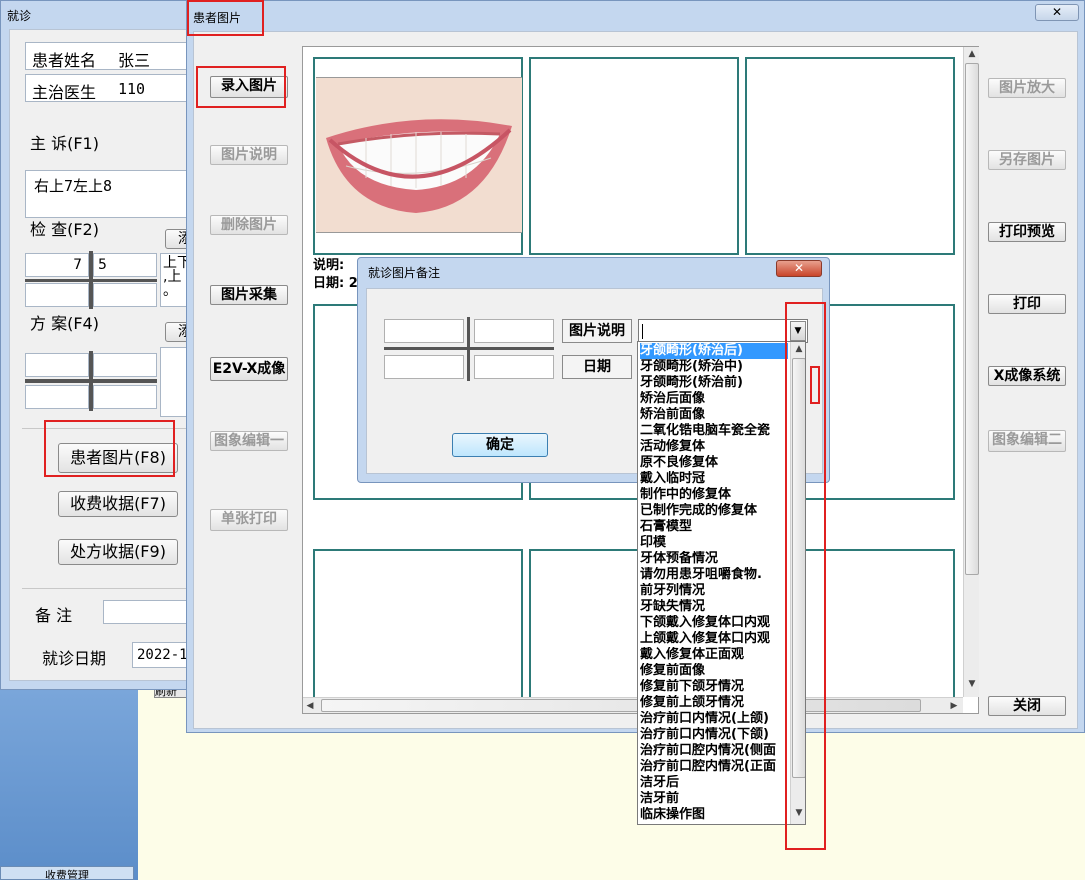 The width and height of the screenshot is (1085, 880). I want to click on scroll-down-icon: ▼, so click(972, 684).